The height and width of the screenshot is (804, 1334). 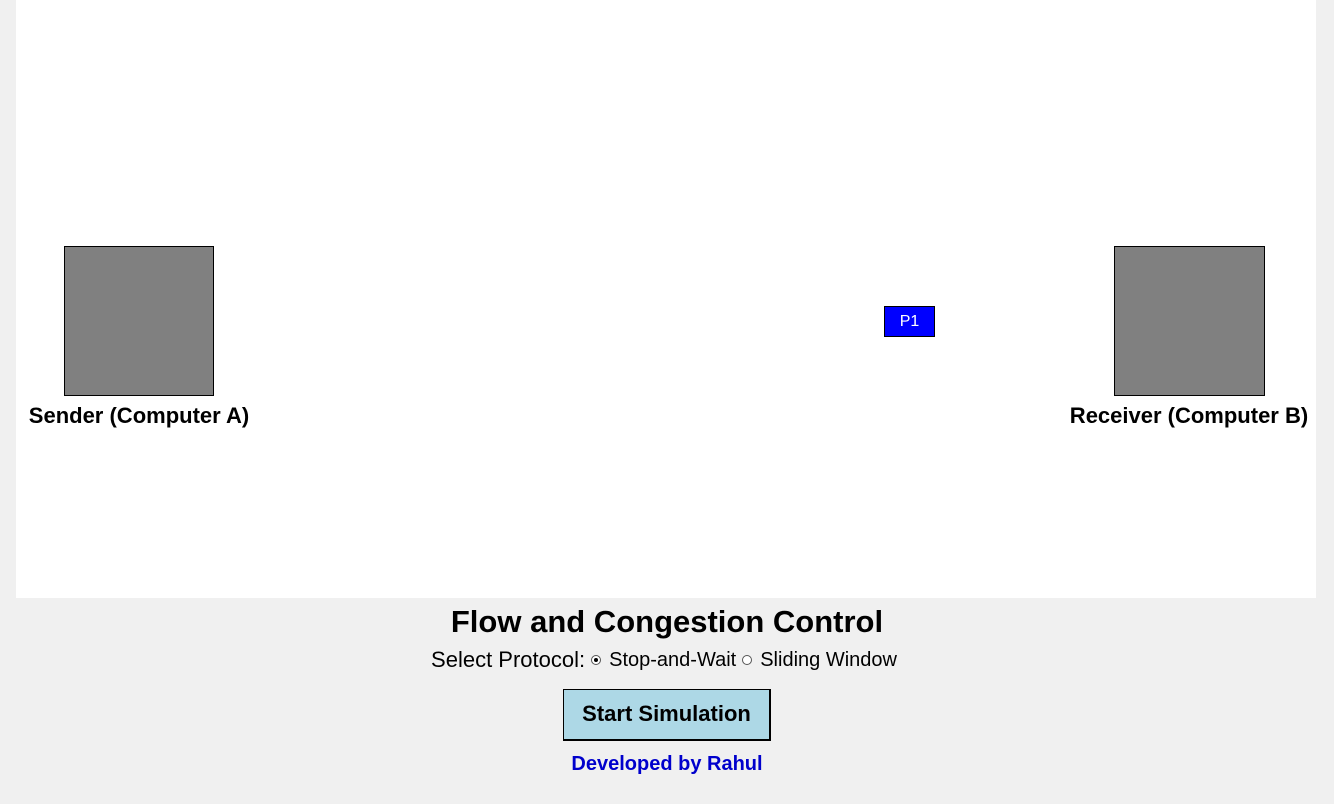 I want to click on radio-sliding-window-circle, so click(x=747, y=660).